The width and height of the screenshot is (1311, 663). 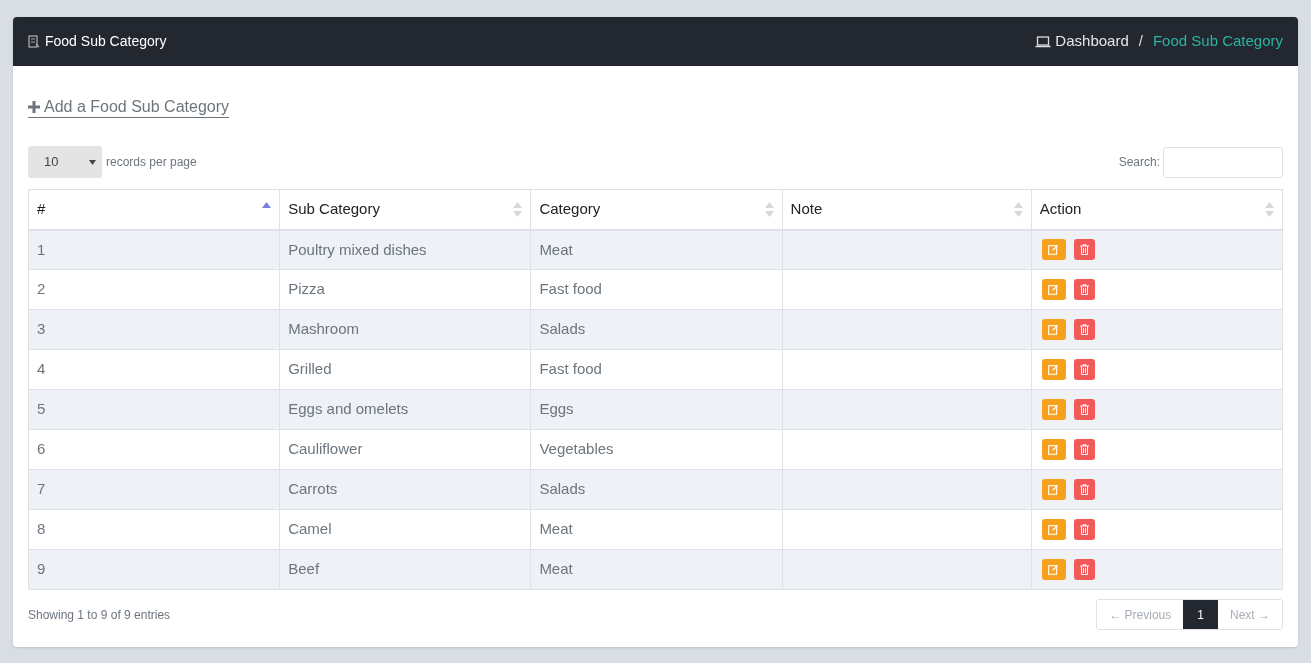 I want to click on laptop-icon, so click(x=1043, y=41).